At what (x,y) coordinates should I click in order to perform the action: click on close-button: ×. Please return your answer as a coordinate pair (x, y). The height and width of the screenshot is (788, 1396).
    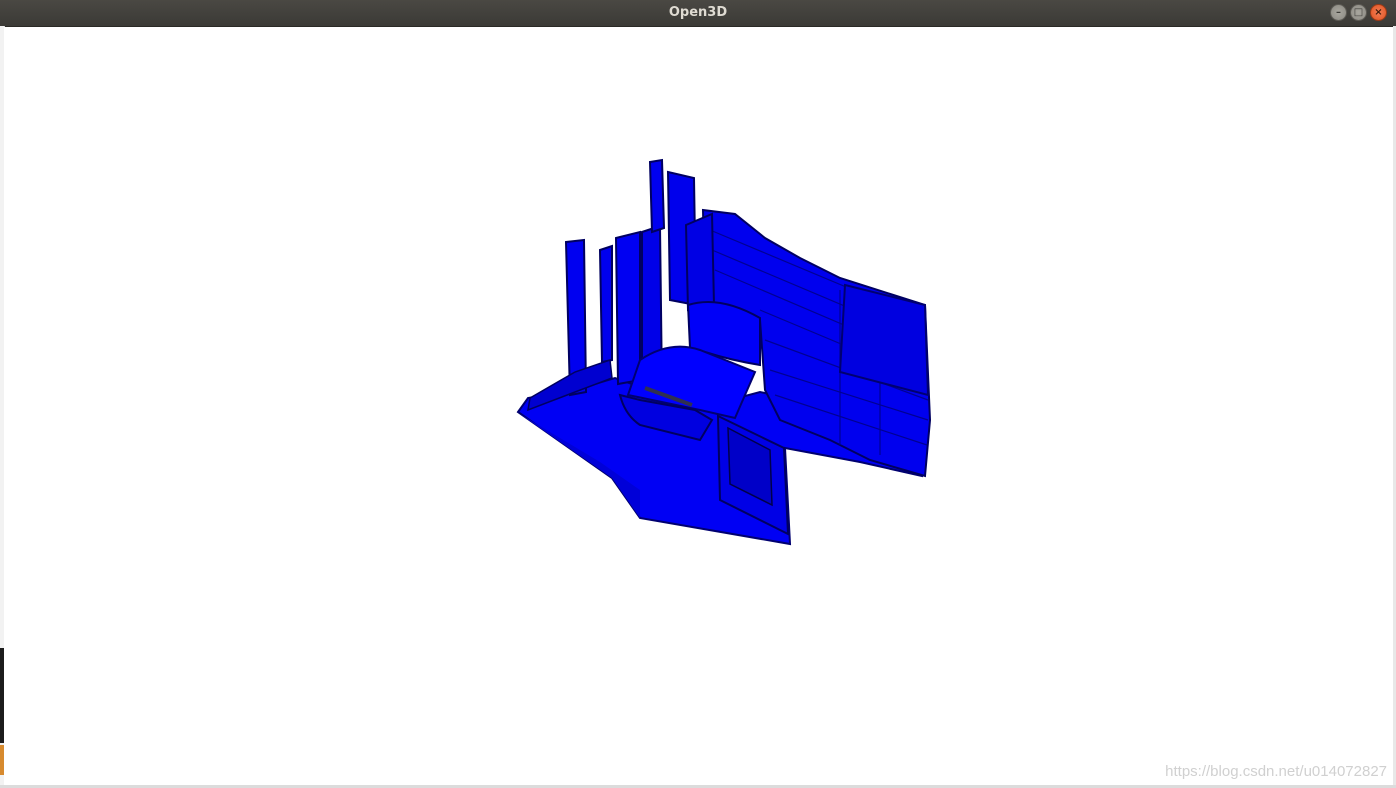
    Looking at the image, I should click on (1378, 12).